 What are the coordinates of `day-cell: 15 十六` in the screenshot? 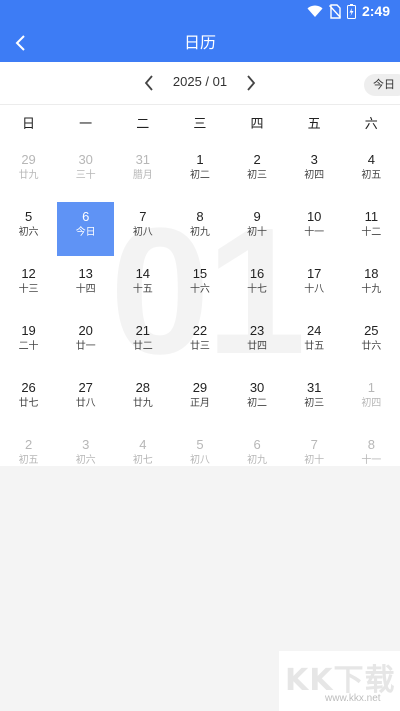 It's located at (199, 286).